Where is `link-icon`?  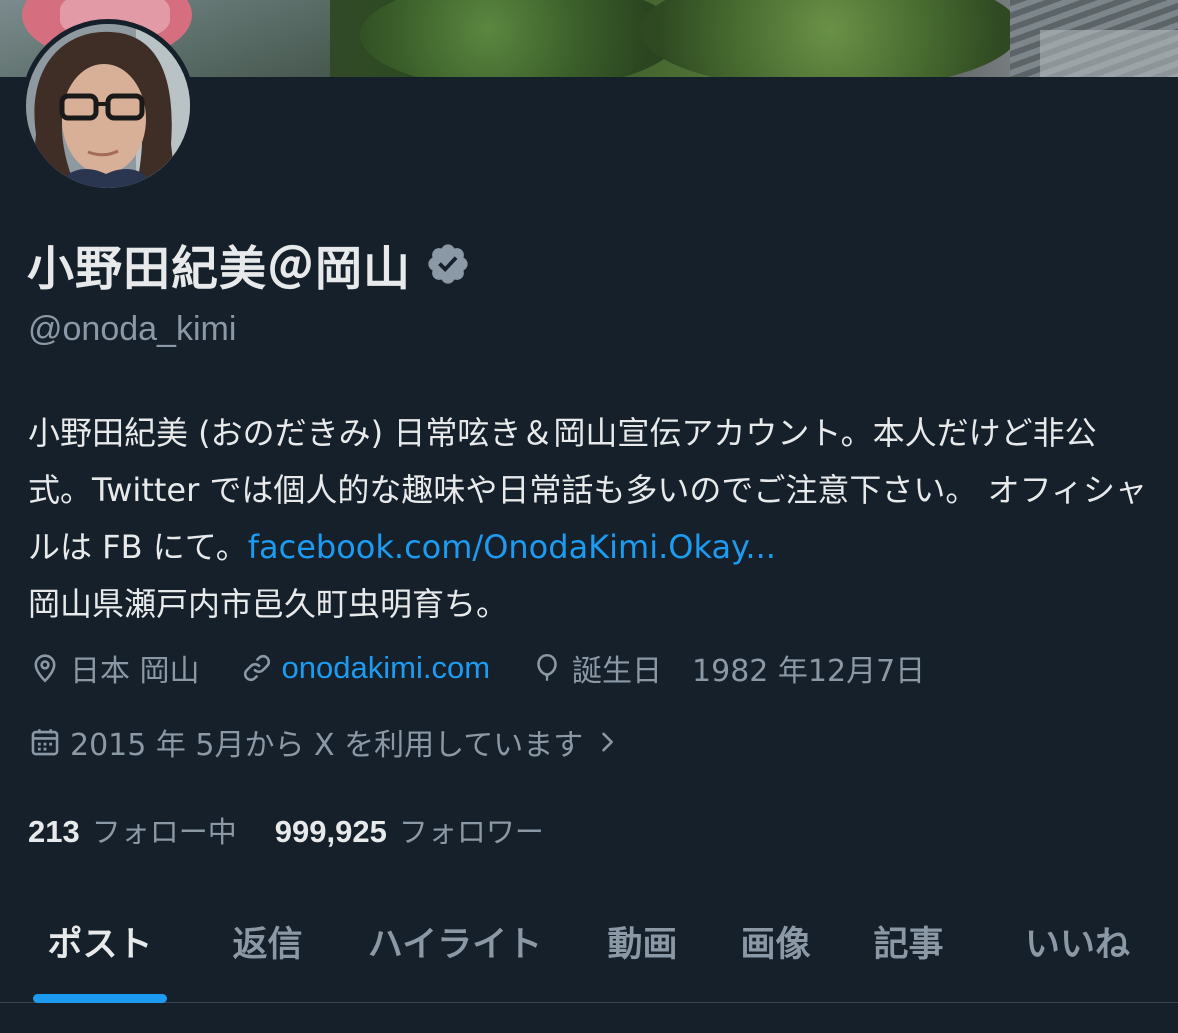 link-icon is located at coordinates (256, 668).